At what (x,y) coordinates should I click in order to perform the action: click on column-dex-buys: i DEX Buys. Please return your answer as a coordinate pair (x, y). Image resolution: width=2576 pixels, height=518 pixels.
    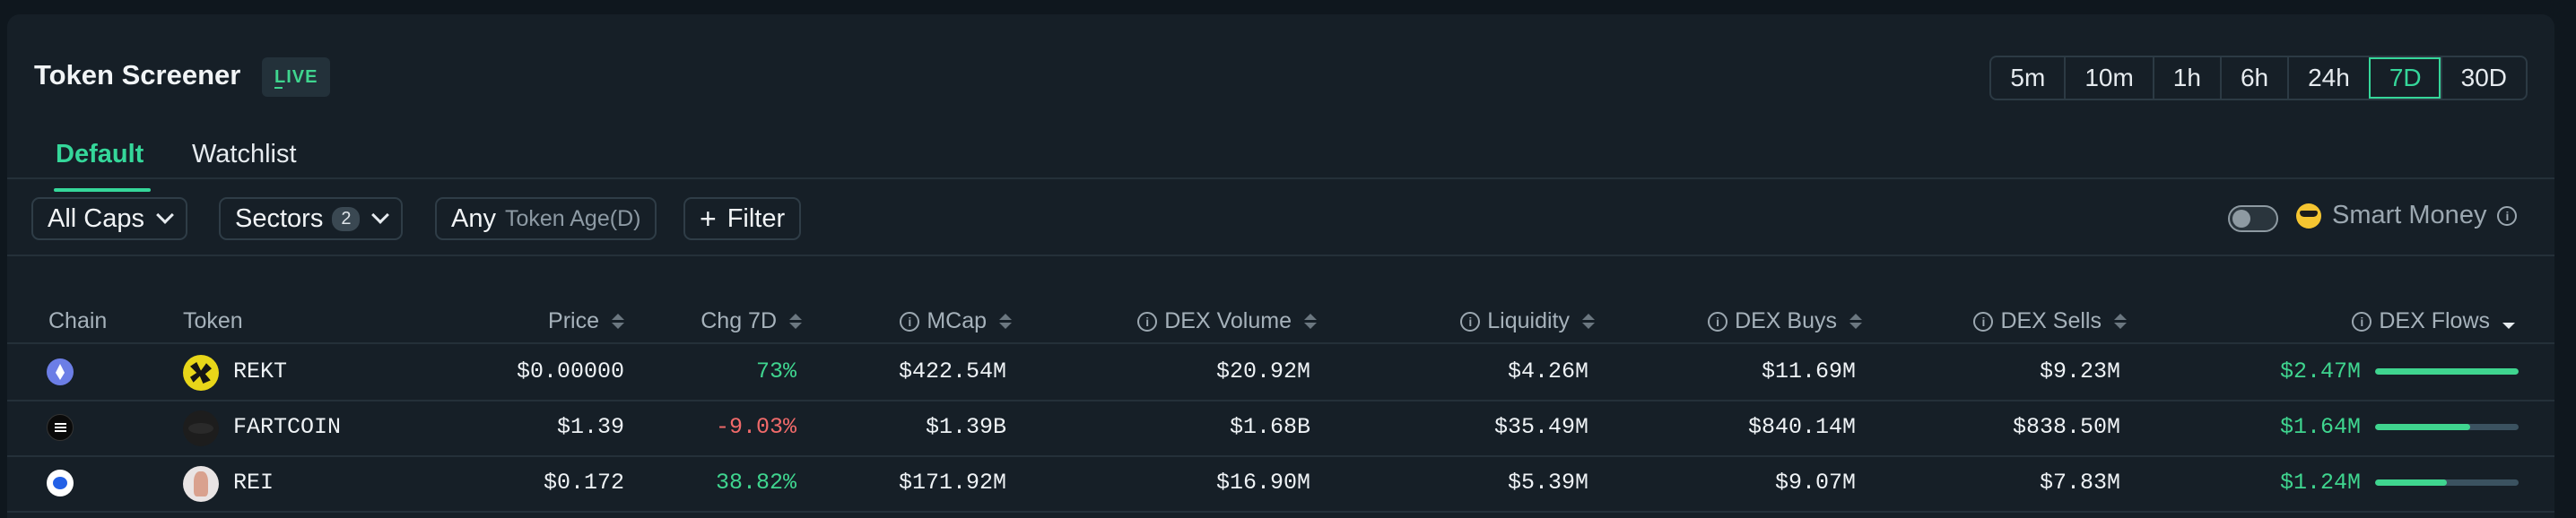
    Looking at the image, I should click on (1785, 321).